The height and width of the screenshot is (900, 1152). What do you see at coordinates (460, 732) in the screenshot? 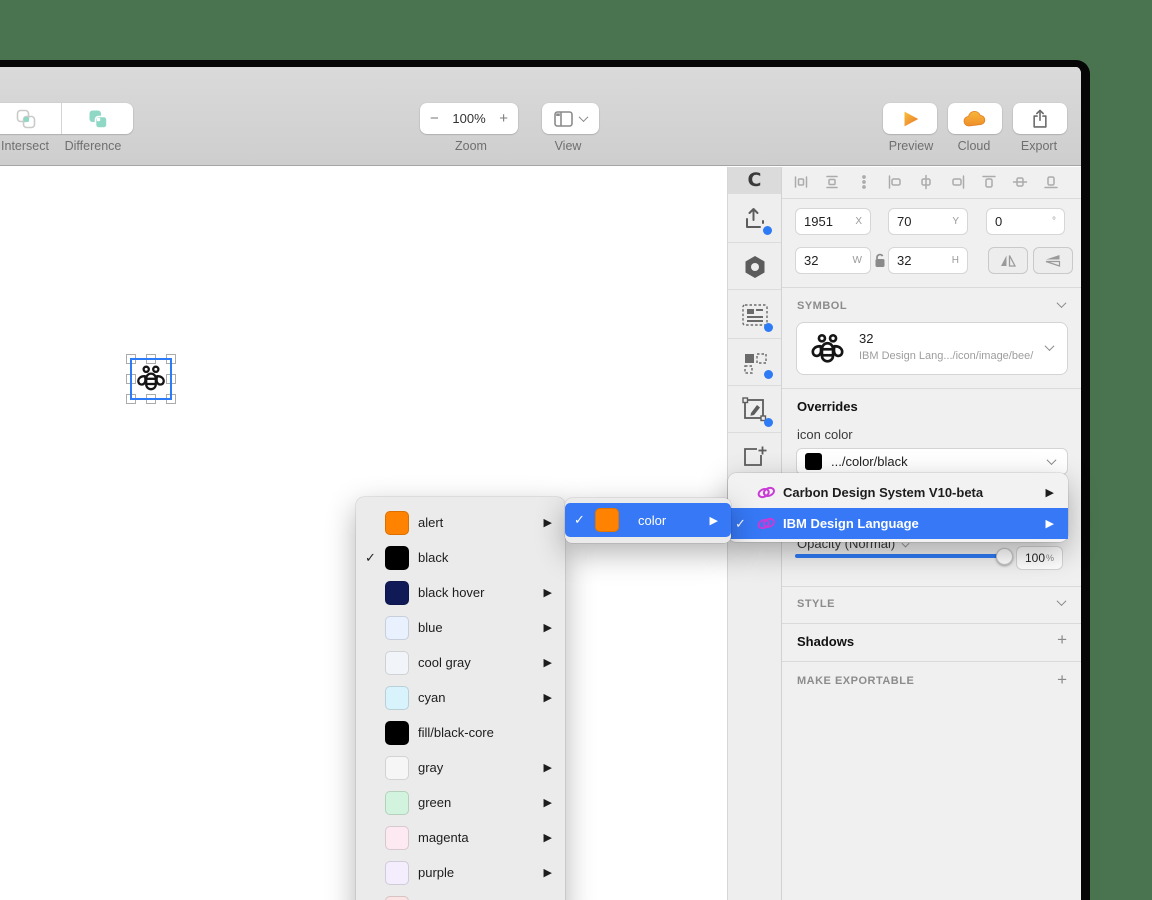
I see `menu-item-fill-black-core: fill/black-core` at bounding box center [460, 732].